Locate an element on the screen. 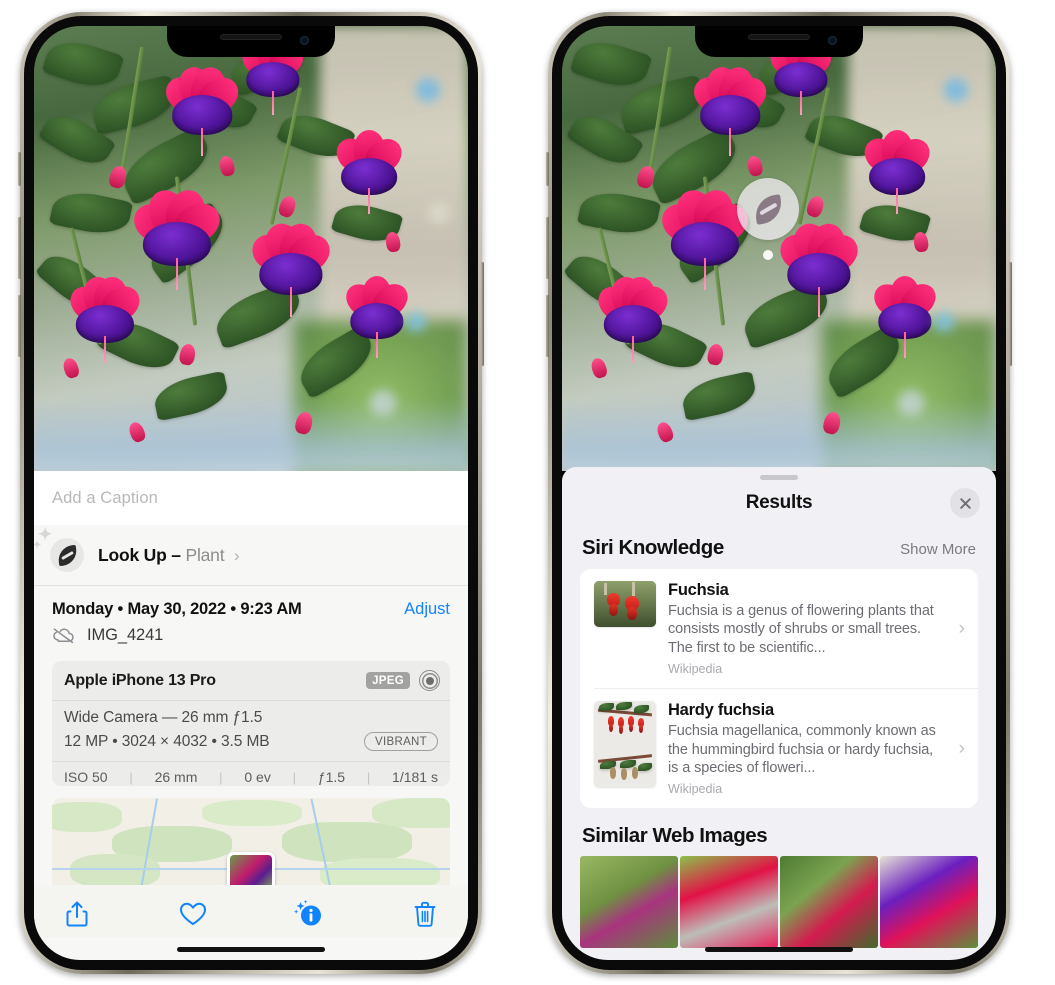 The width and height of the screenshot is (1055, 985). similar-web-images-header: Similar Web Images is located at coordinates (779, 831).